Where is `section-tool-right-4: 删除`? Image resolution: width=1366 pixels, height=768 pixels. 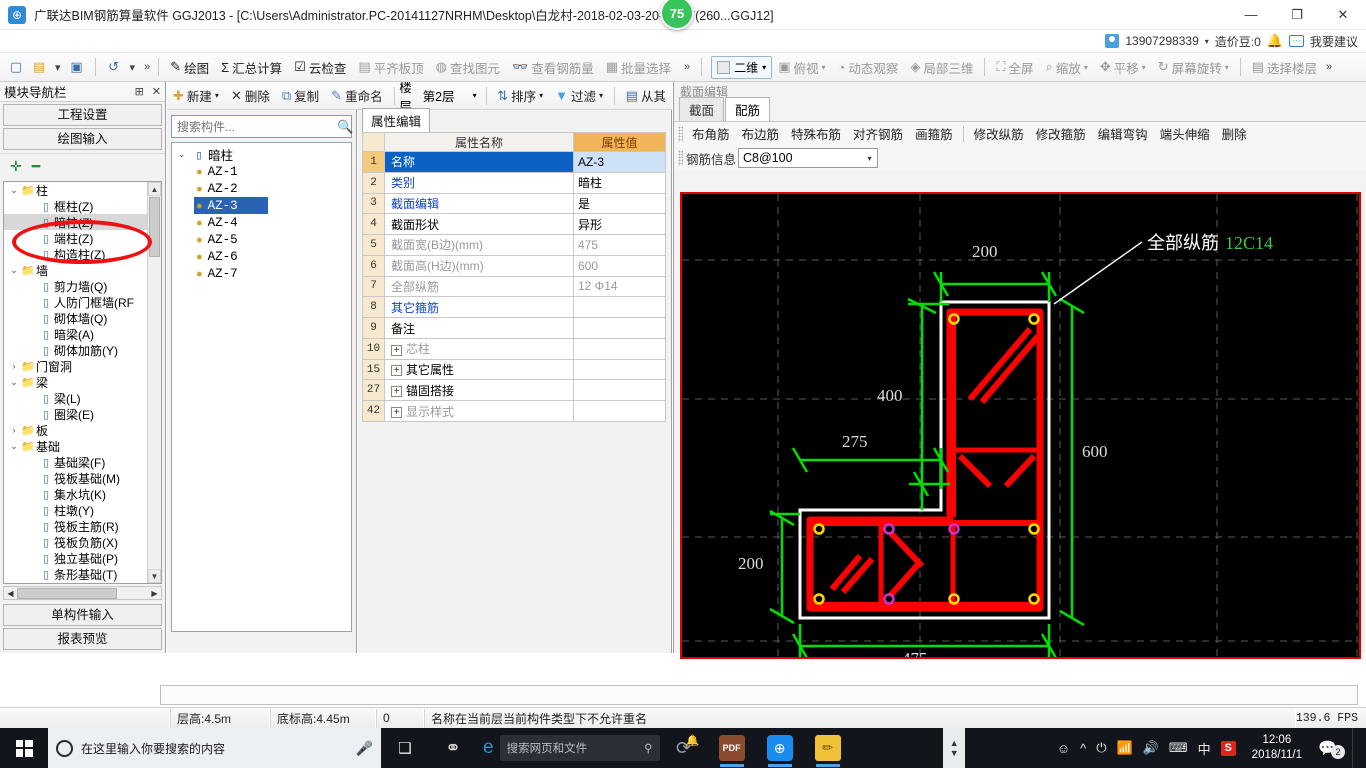 section-tool-right-4: 删除 is located at coordinates (1234, 133).